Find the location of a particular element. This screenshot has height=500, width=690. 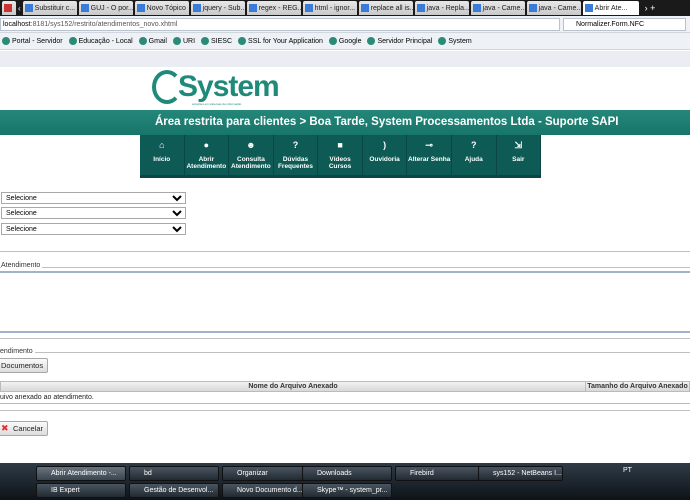

bookmark-item: Gmail is located at coordinates (152, 41).